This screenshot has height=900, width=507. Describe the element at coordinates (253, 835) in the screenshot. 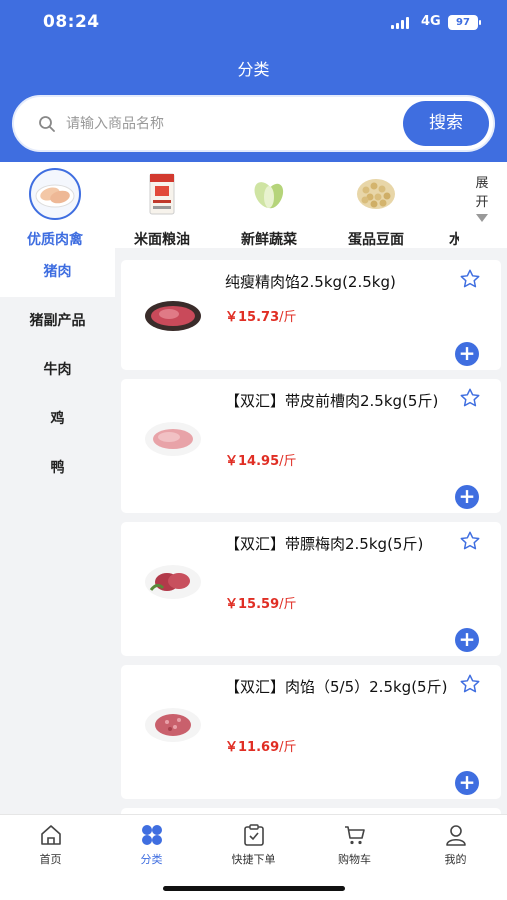

I see `clipboard-check-icon` at that location.